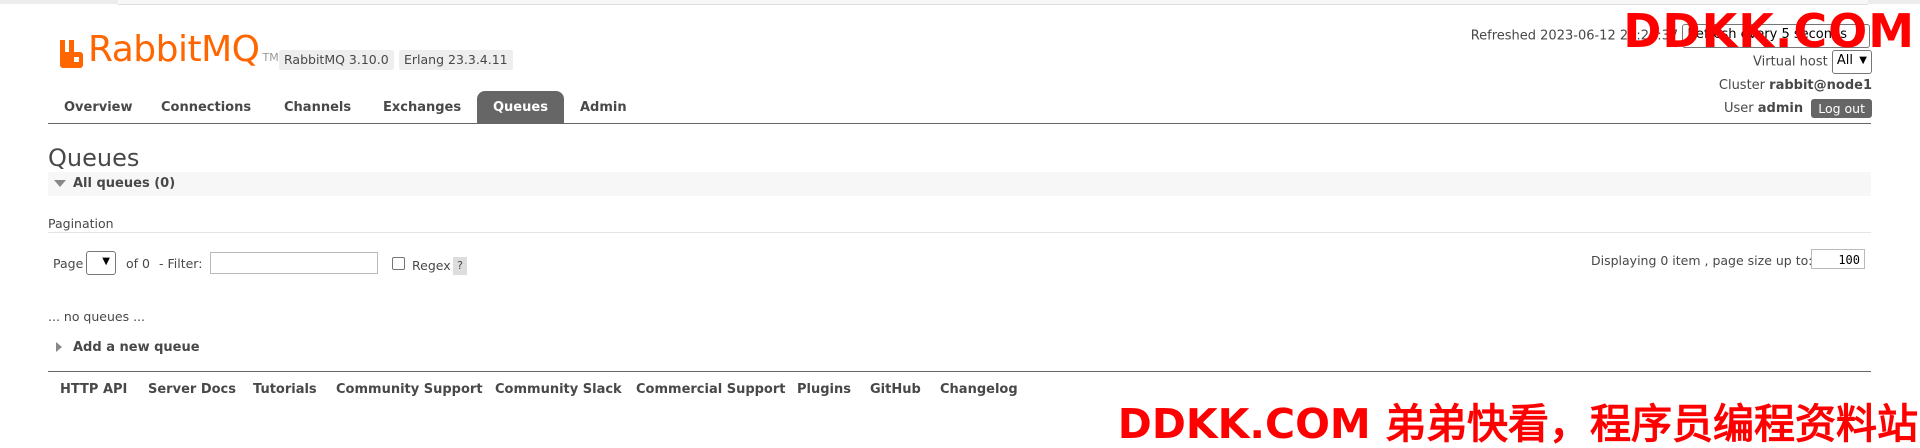 The width and height of the screenshot is (1920, 448). Describe the element at coordinates (59, 347) in the screenshot. I see `expand-arrow-icon` at that location.